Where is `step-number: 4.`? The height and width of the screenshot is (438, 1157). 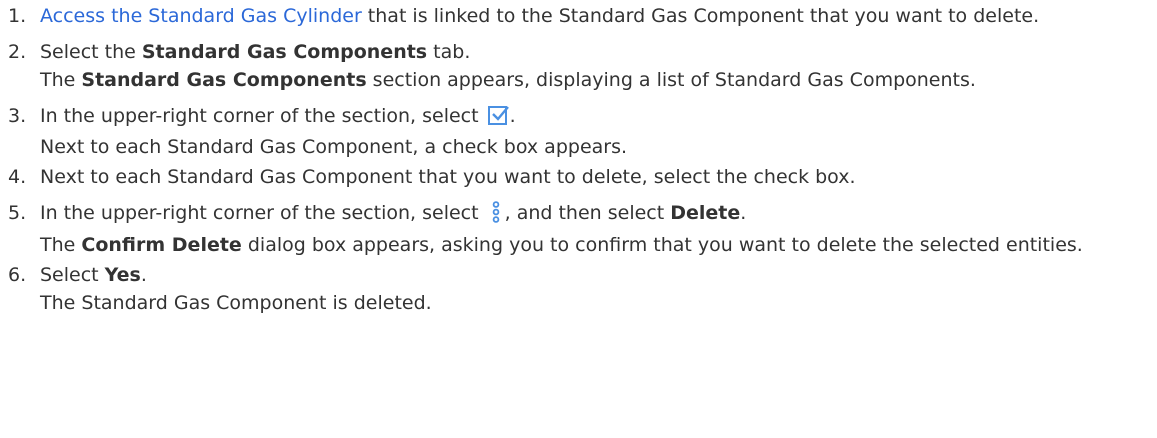
step-number: 4. is located at coordinates (17, 177).